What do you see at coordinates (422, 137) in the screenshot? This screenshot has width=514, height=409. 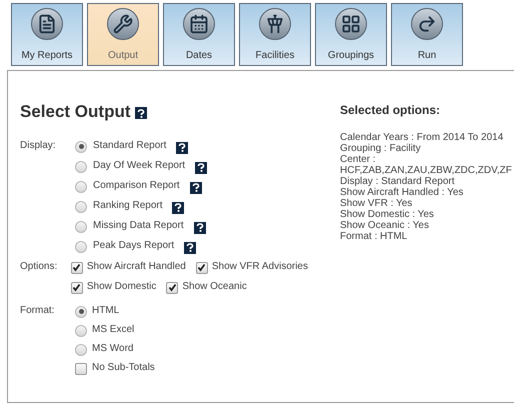 I see `summary-line: Calendar Years : From 2014 To 2014` at bounding box center [422, 137].